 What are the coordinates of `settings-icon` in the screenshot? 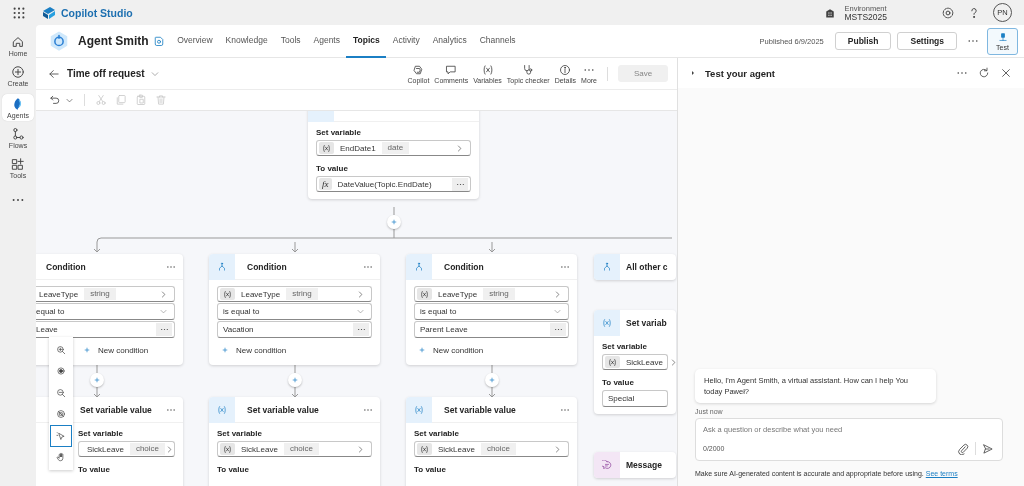 It's located at (948, 12).